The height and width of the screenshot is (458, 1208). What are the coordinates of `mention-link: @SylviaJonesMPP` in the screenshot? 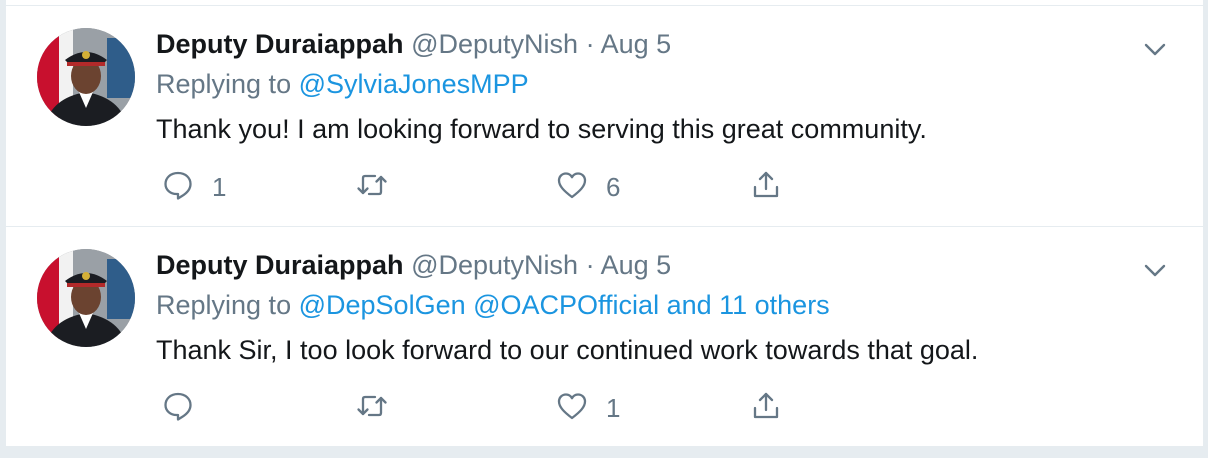 It's located at (414, 84).